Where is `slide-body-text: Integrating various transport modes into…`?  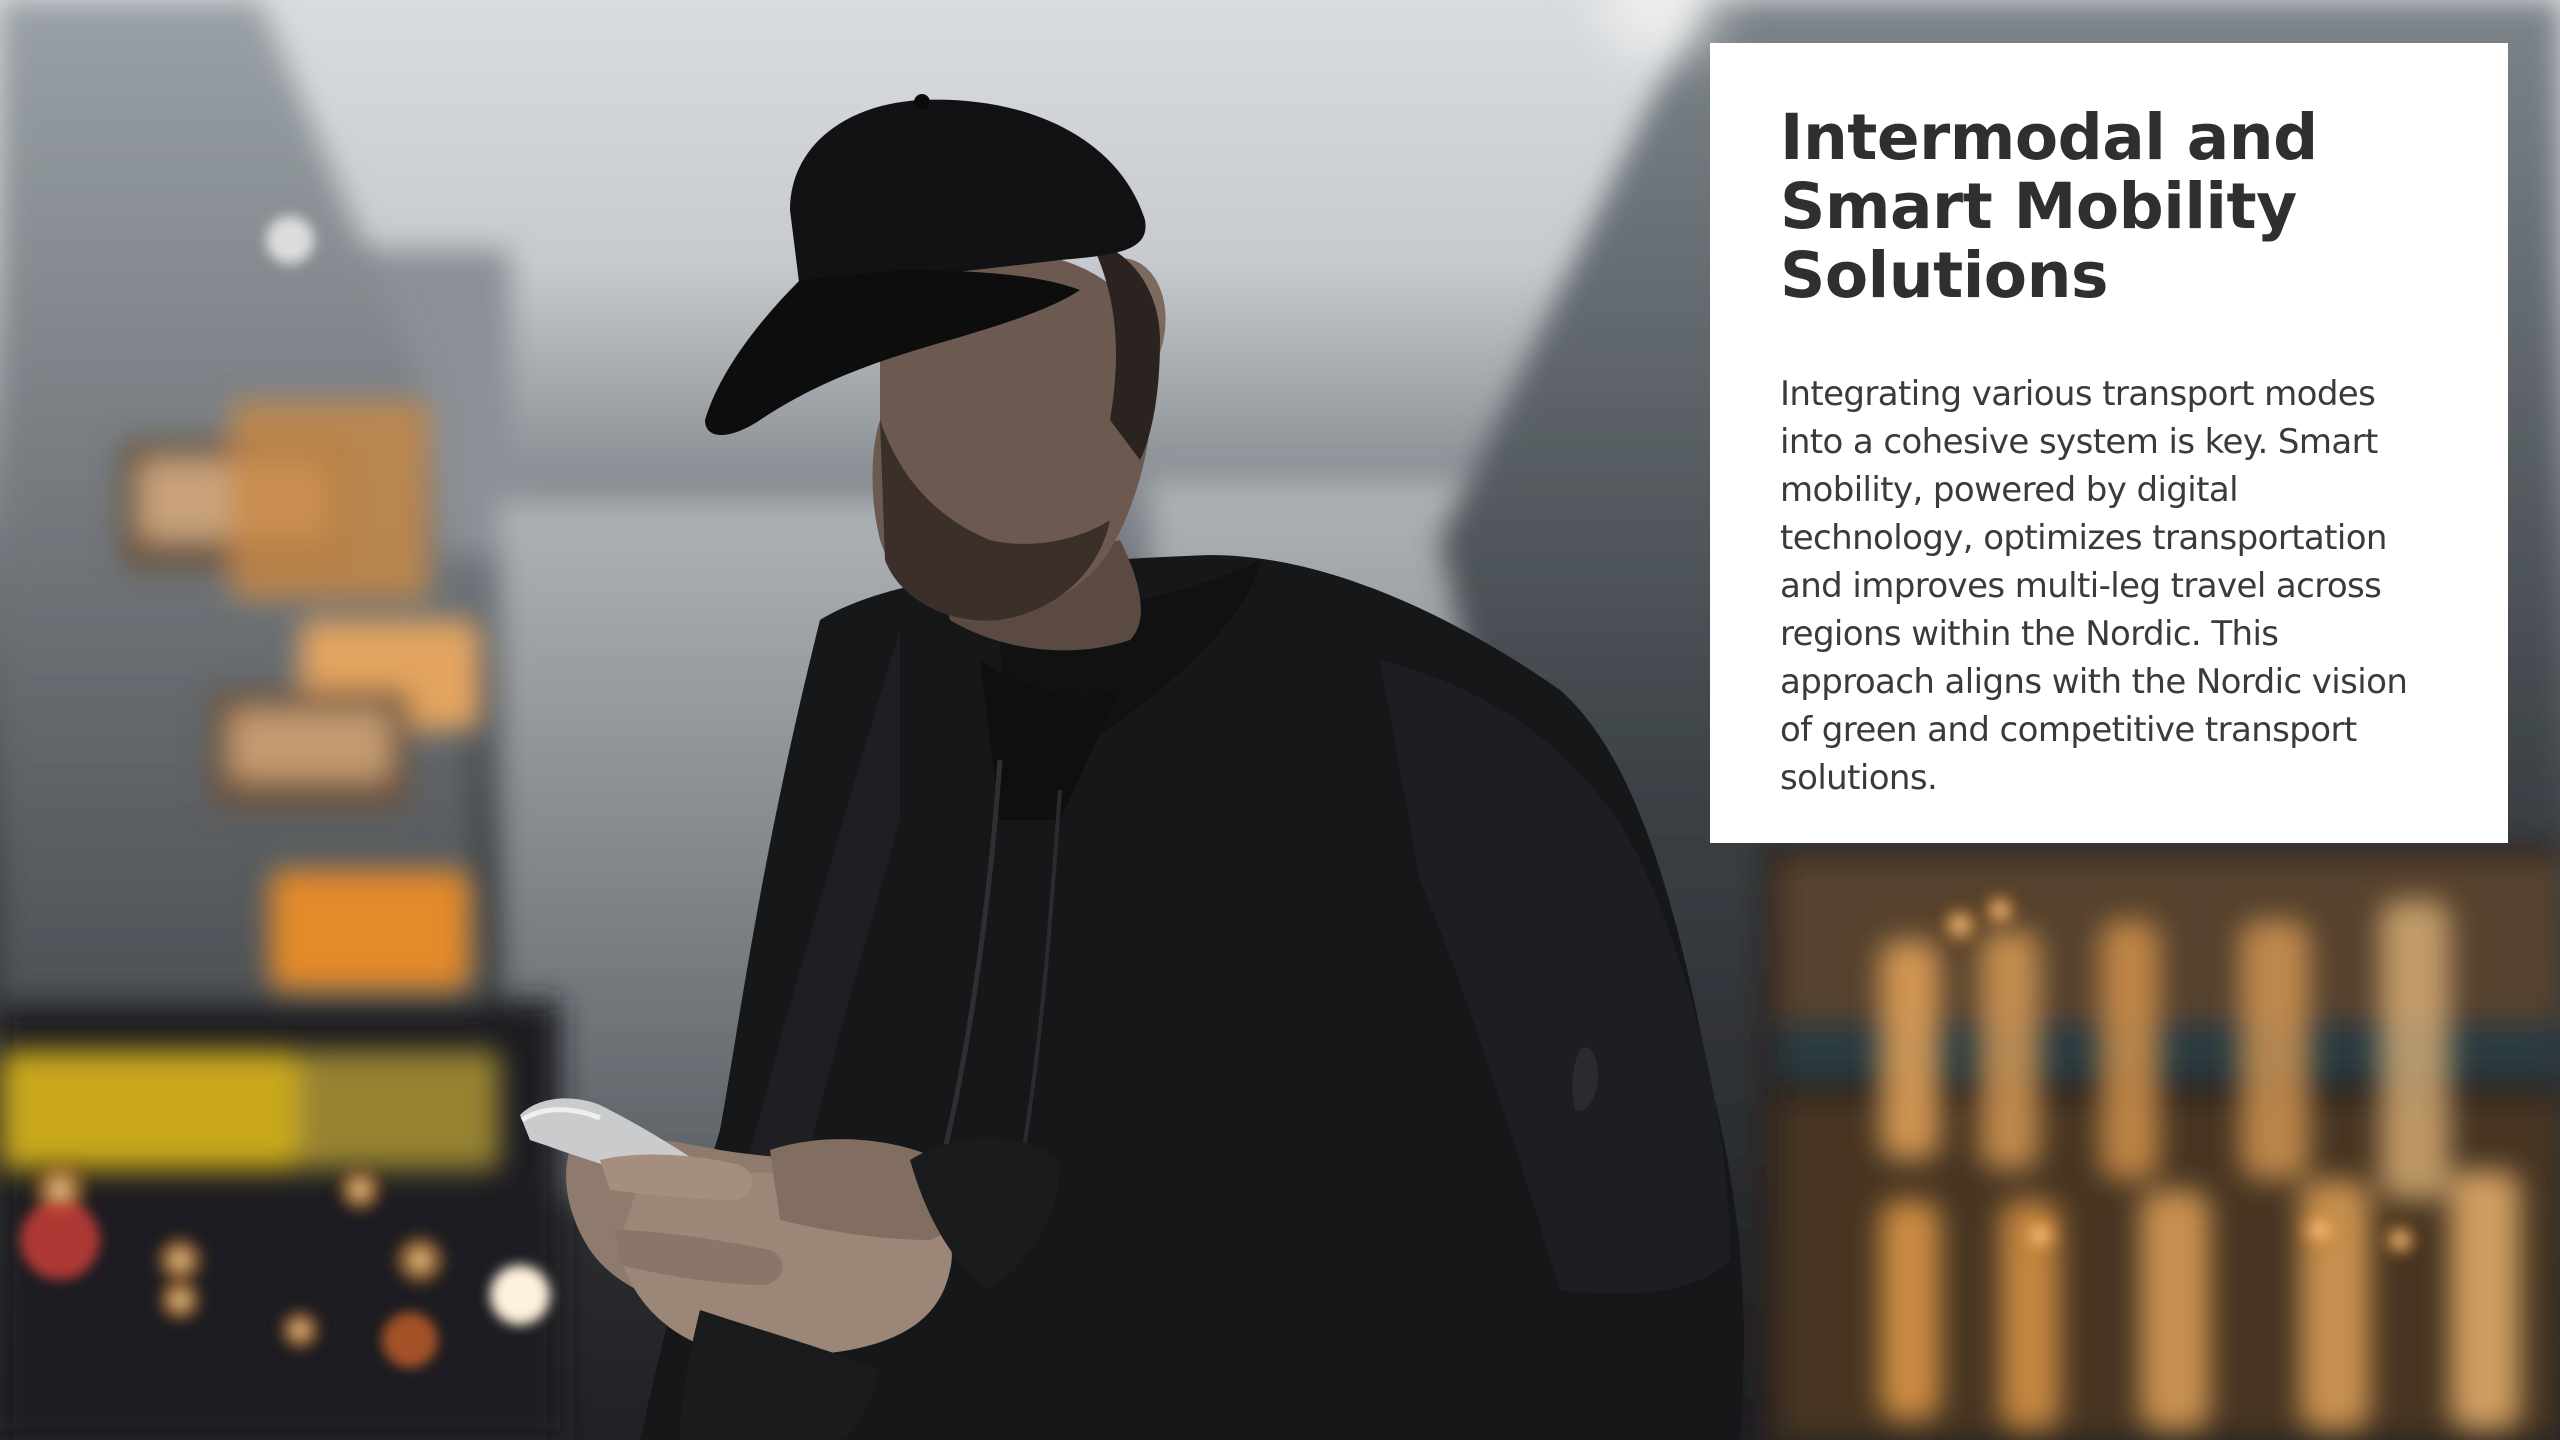
slide-body-text: Integrating various transport modes into… is located at coordinates (2094, 586).